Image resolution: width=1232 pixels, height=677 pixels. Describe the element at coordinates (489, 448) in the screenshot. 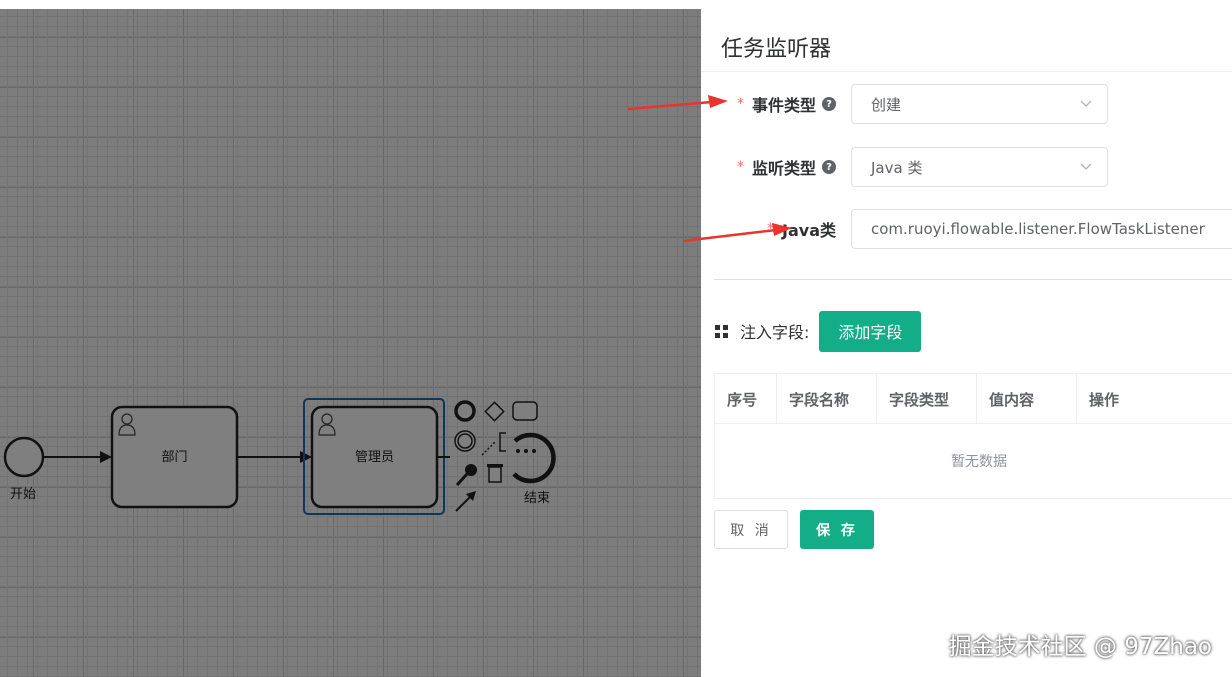

I see `annotation-connector-icon` at that location.